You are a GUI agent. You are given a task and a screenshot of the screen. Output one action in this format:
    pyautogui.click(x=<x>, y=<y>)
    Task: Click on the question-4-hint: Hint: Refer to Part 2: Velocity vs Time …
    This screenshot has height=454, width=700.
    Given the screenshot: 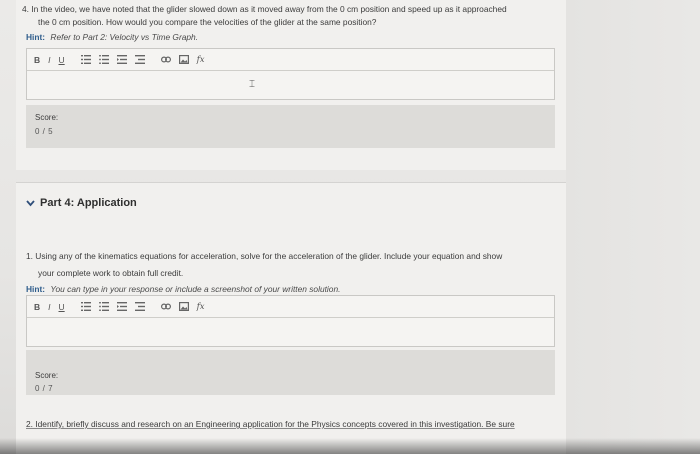 What is the action you would take?
    pyautogui.click(x=112, y=37)
    